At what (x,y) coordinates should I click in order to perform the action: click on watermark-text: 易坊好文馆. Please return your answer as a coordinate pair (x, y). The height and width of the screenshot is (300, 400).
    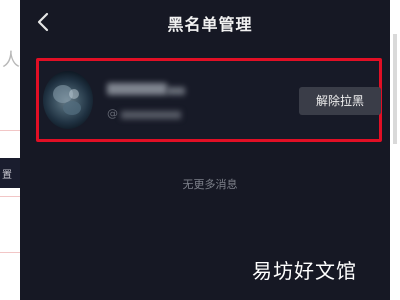
    Looking at the image, I should click on (304, 271).